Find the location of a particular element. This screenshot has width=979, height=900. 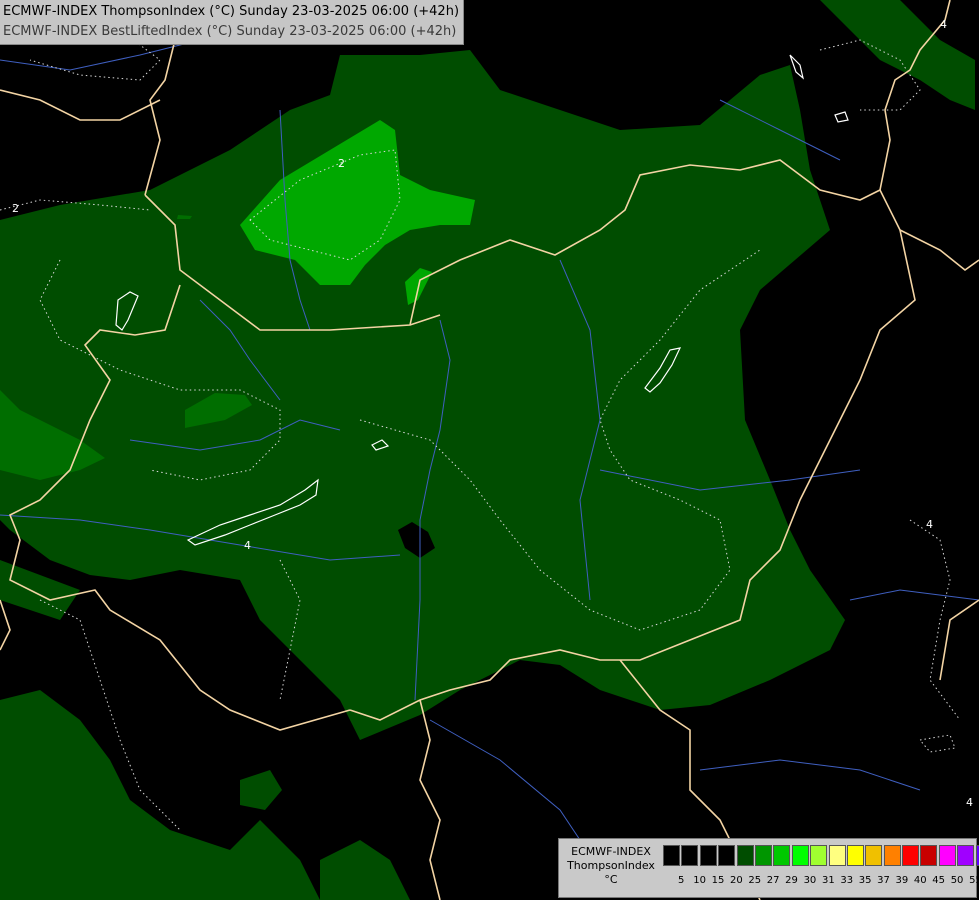

legend-title: ECMWF-INDEX is located at coordinates (611, 851).